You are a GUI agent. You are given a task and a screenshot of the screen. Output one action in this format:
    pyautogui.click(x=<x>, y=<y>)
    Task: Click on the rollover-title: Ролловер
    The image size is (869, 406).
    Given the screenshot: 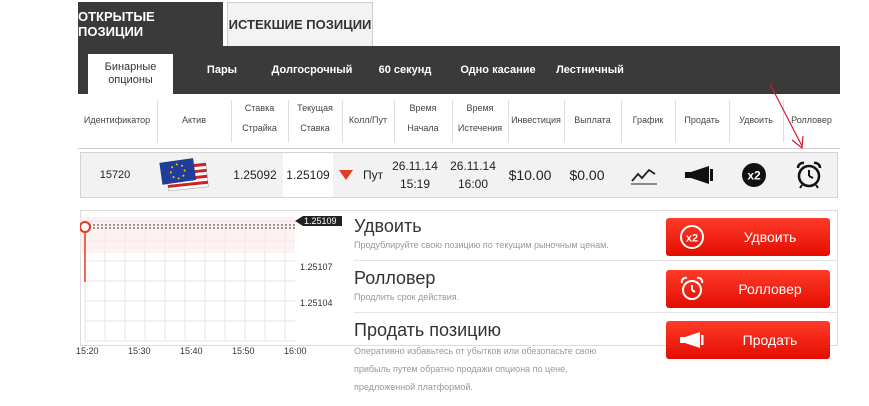 What is the action you would take?
    pyautogui.click(x=395, y=278)
    